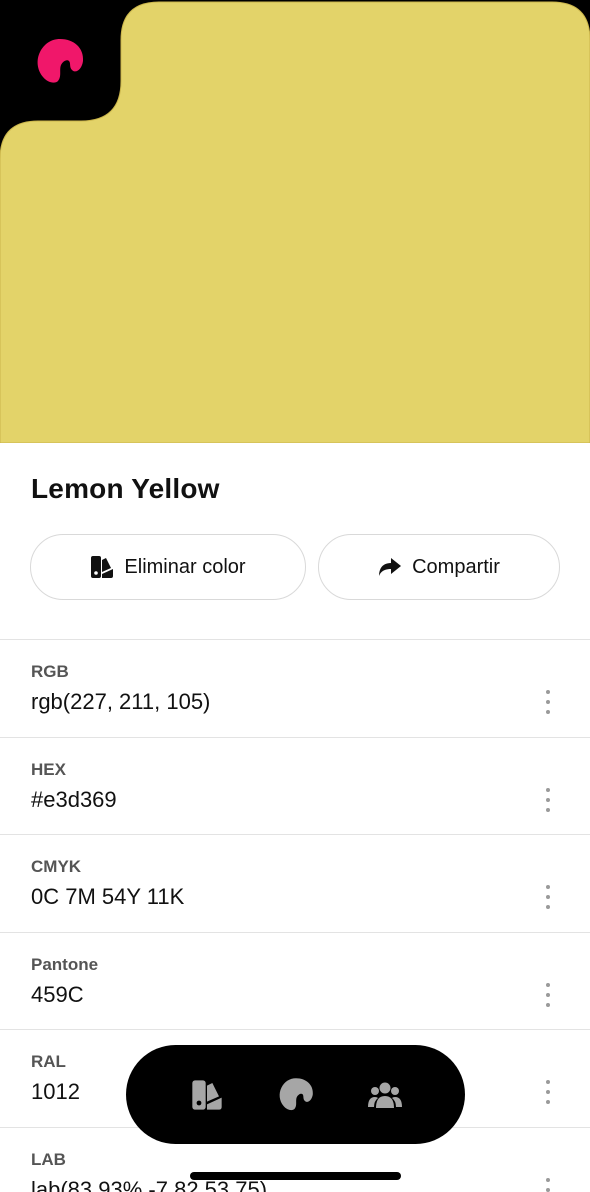 The image size is (590, 1192). I want to click on palette-icon, so click(296, 1093).